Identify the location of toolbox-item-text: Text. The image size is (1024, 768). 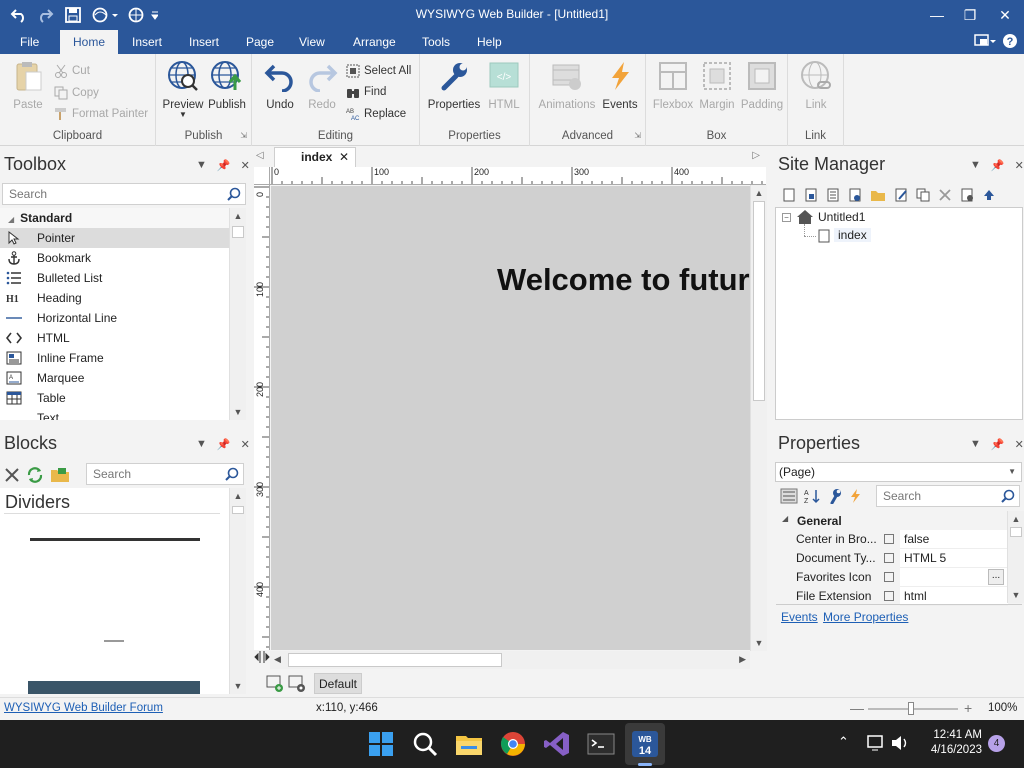
(115, 414).